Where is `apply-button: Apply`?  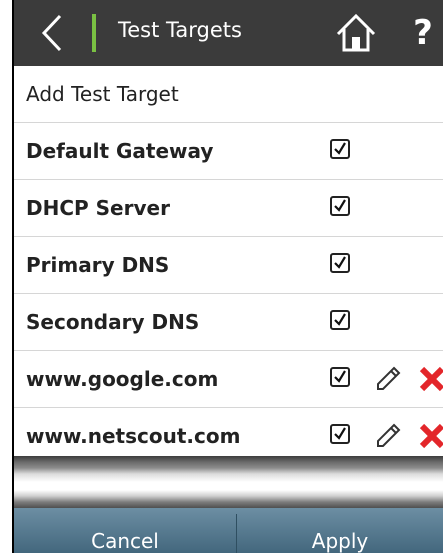
apply-button: Apply is located at coordinates (340, 530).